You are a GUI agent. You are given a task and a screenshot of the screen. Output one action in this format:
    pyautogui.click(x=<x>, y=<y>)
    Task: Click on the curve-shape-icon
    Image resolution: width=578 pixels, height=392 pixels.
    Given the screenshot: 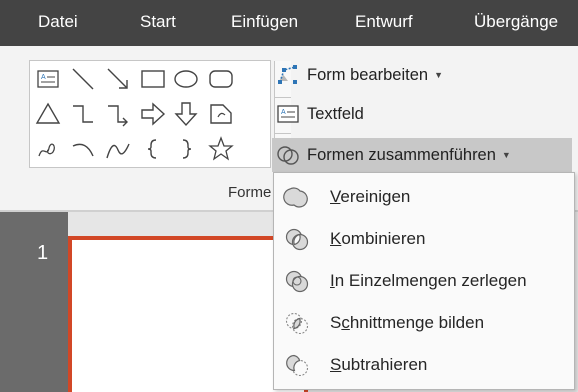 What is the action you would take?
    pyautogui.click(x=118, y=149)
    